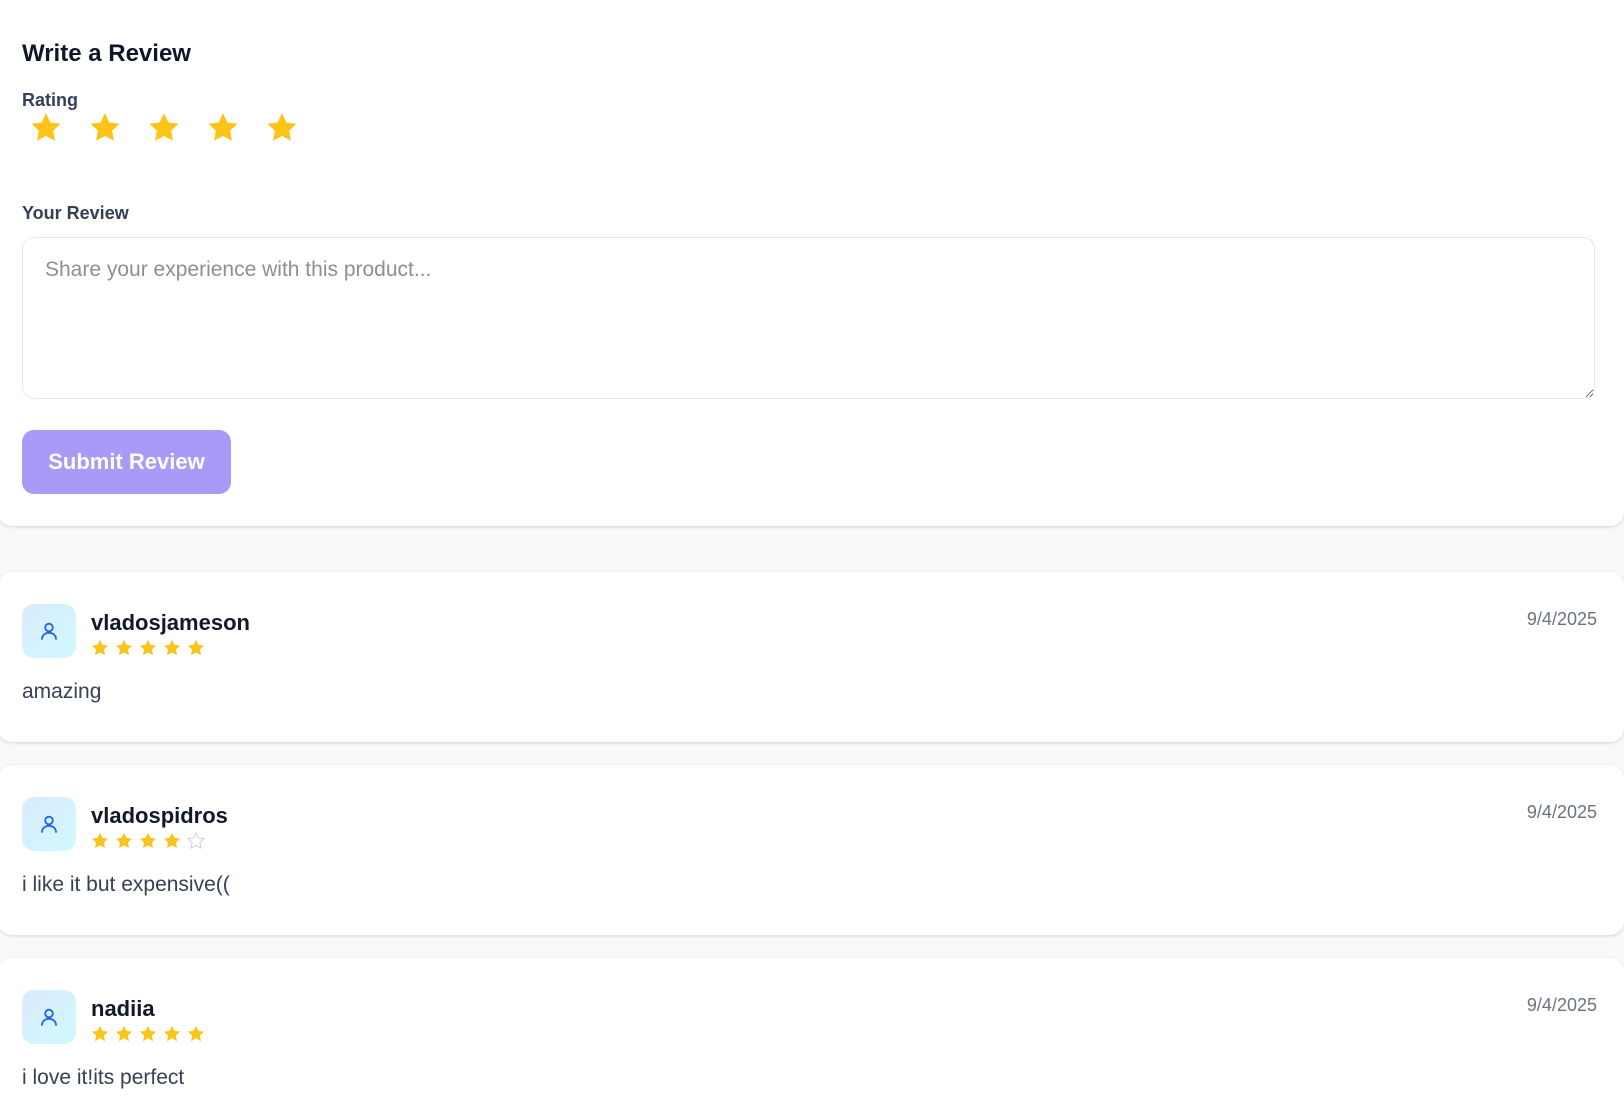 The width and height of the screenshot is (1624, 1120). I want to click on review-text: i like it but expensive((, so click(126, 884).